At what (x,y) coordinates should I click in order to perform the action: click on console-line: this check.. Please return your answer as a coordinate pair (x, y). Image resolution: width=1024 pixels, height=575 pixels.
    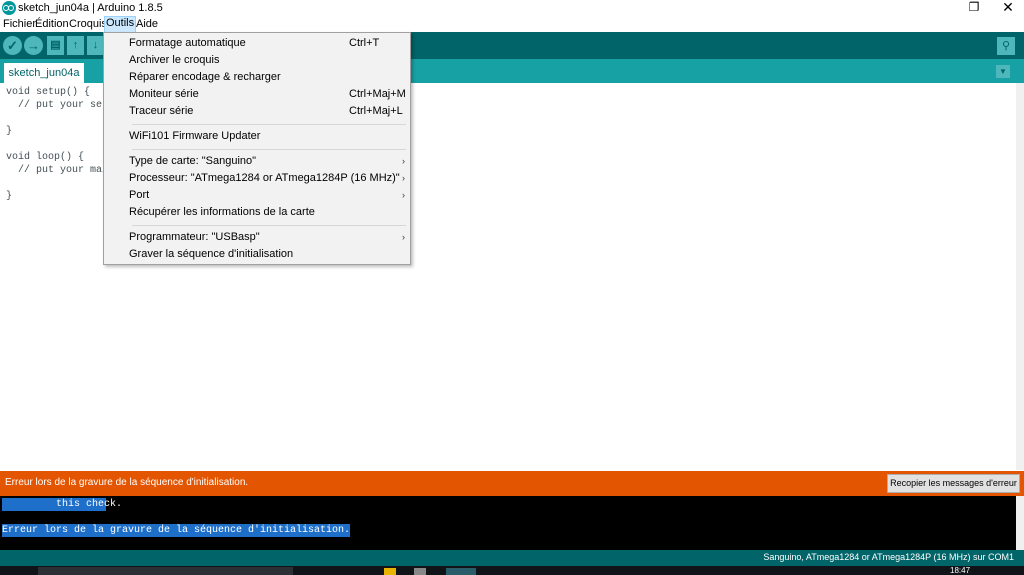
    Looking at the image, I should click on (62, 504).